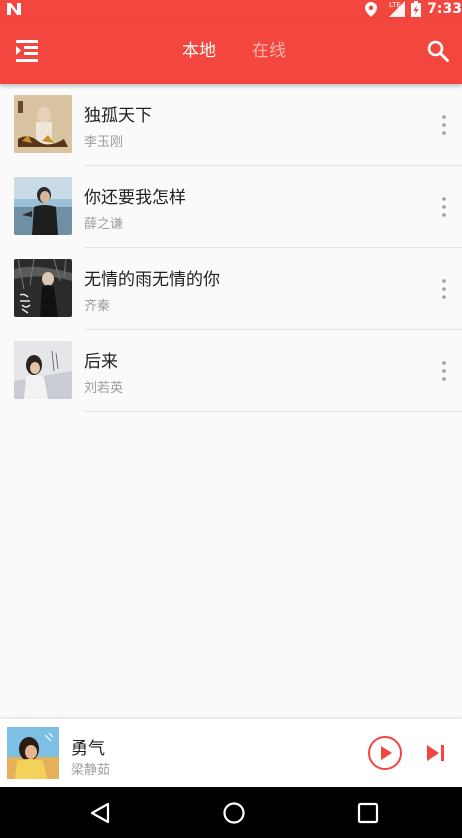 The height and width of the screenshot is (838, 462). Describe the element at coordinates (438, 51) in the screenshot. I see `search-icon` at that location.